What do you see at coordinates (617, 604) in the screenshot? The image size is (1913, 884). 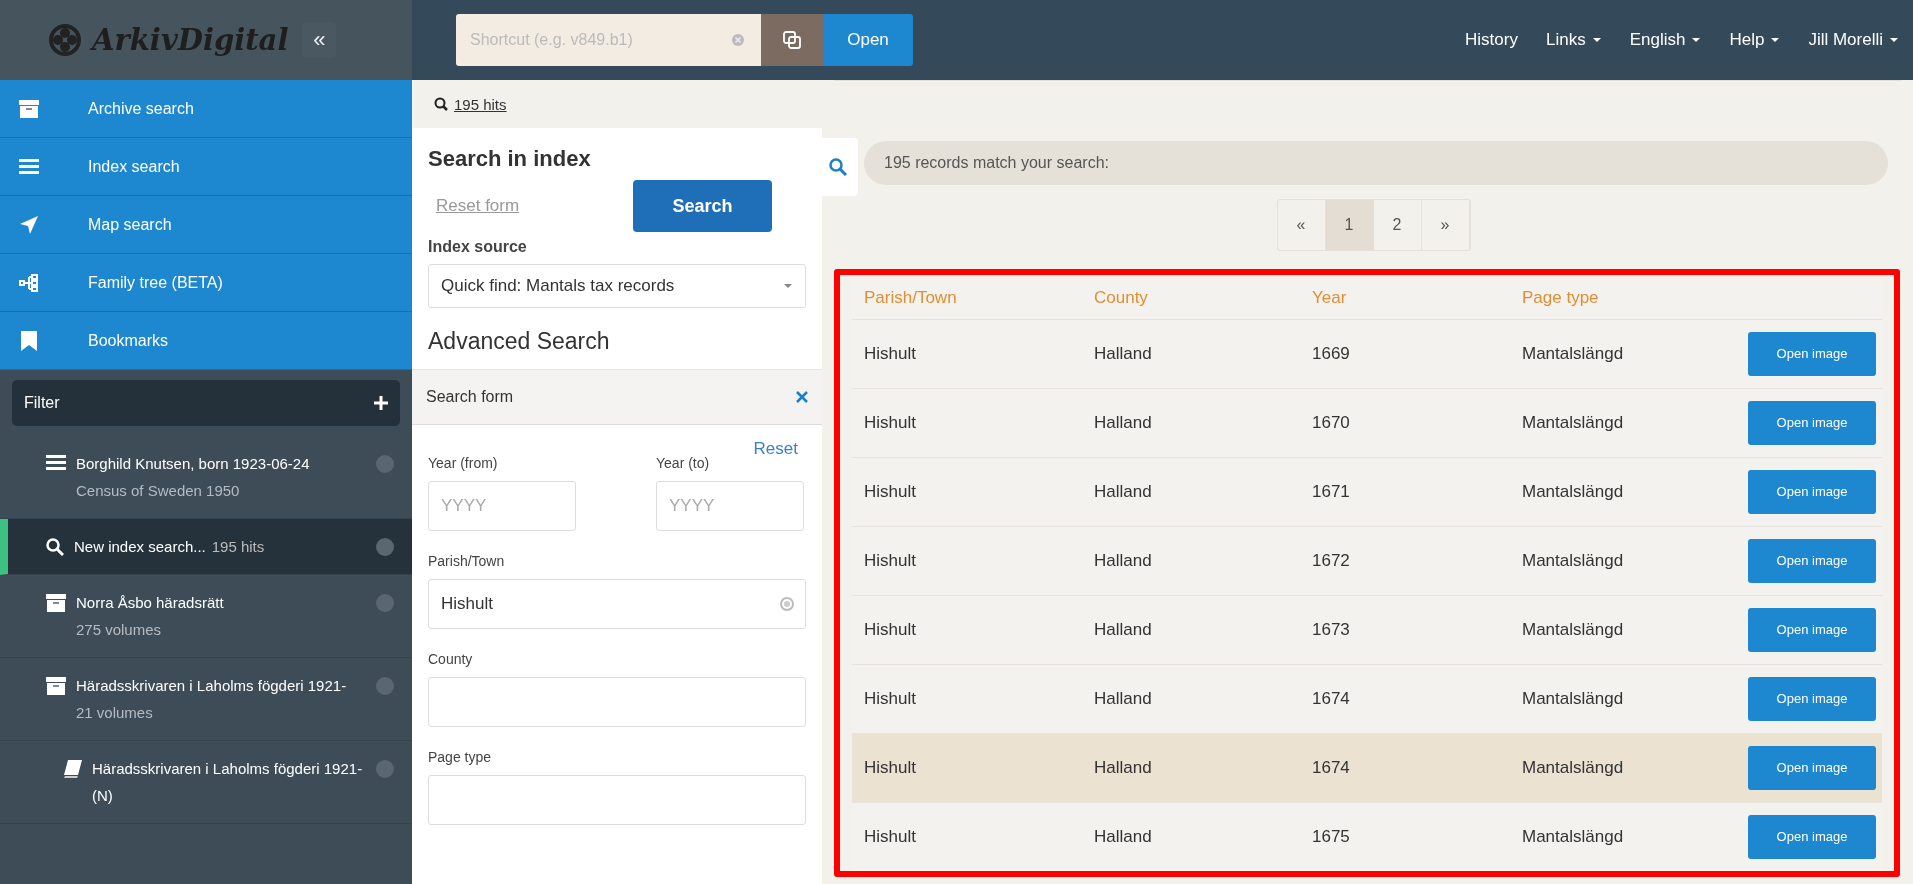 I see `input-field: Hishult` at bounding box center [617, 604].